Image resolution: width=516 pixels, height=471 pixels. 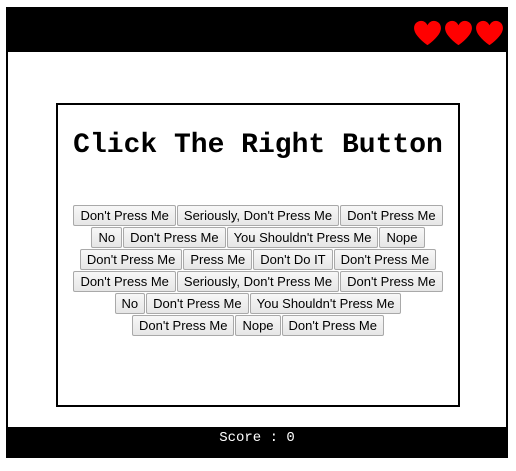 What do you see at coordinates (218, 259) in the screenshot?
I see `choice-button: Press Me` at bounding box center [218, 259].